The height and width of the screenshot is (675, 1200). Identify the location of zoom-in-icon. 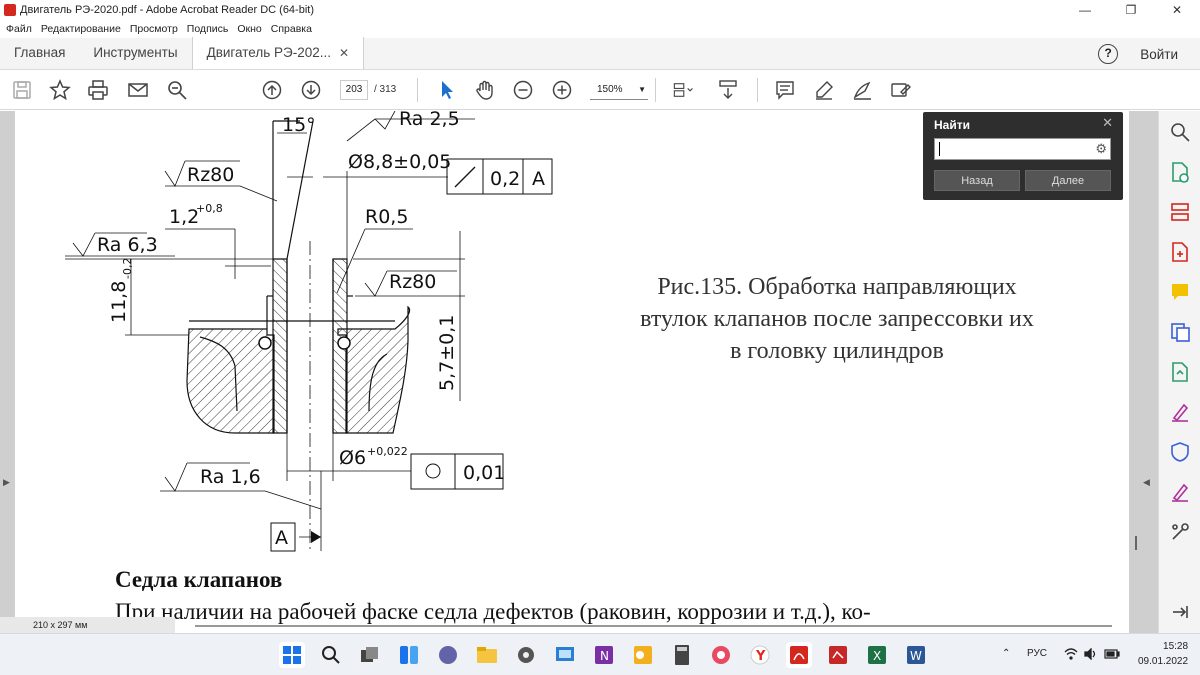
(562, 90).